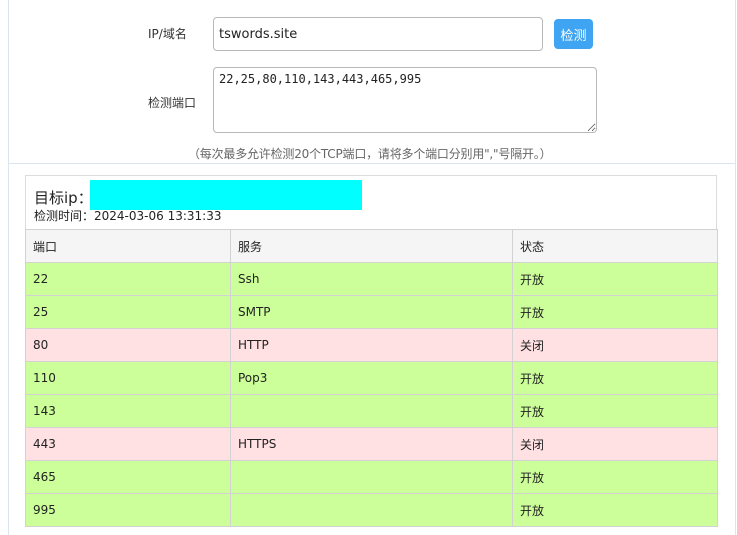 Image resolution: width=737 pixels, height=535 pixels. What do you see at coordinates (128, 246) in the screenshot?
I see `column-header-port: 端口` at bounding box center [128, 246].